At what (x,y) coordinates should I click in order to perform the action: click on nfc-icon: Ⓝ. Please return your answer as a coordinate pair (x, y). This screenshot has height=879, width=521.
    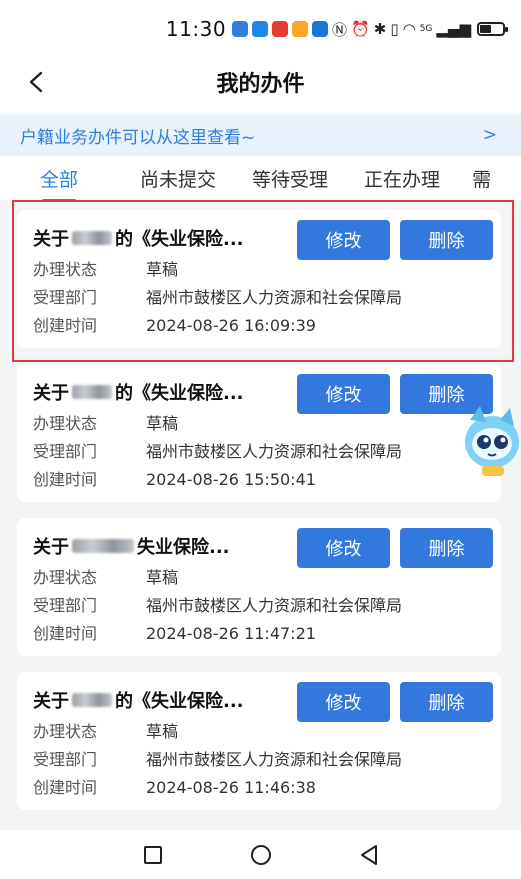
    Looking at the image, I should click on (340, 29).